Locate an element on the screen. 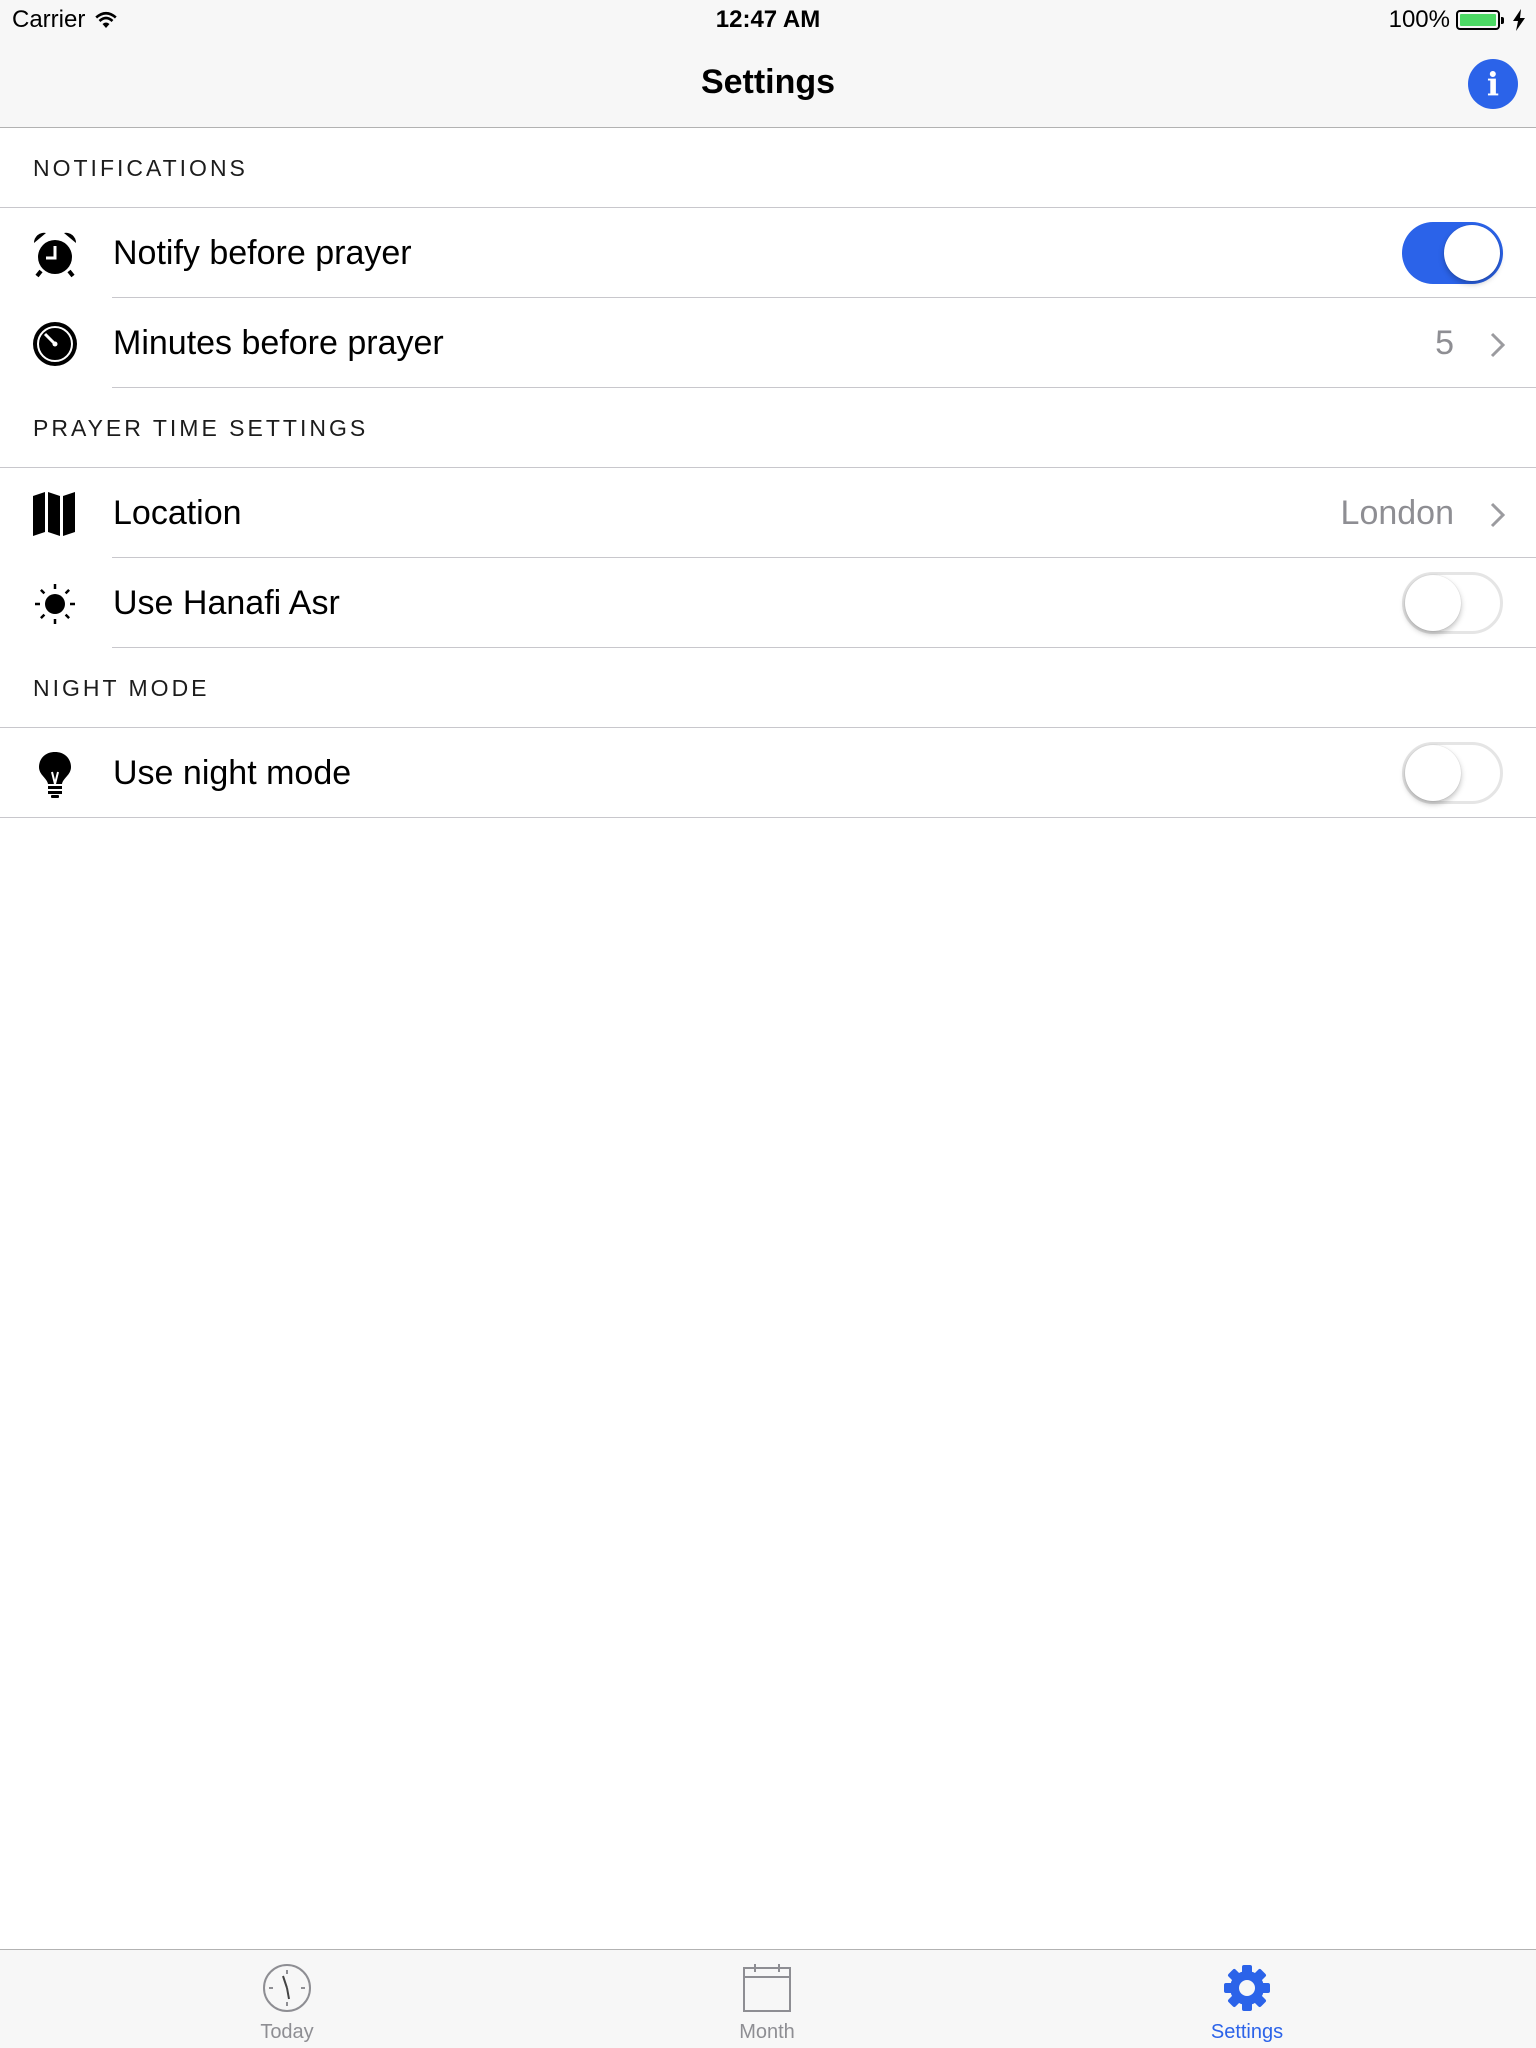  alarm-clock-icon is located at coordinates (55, 255).